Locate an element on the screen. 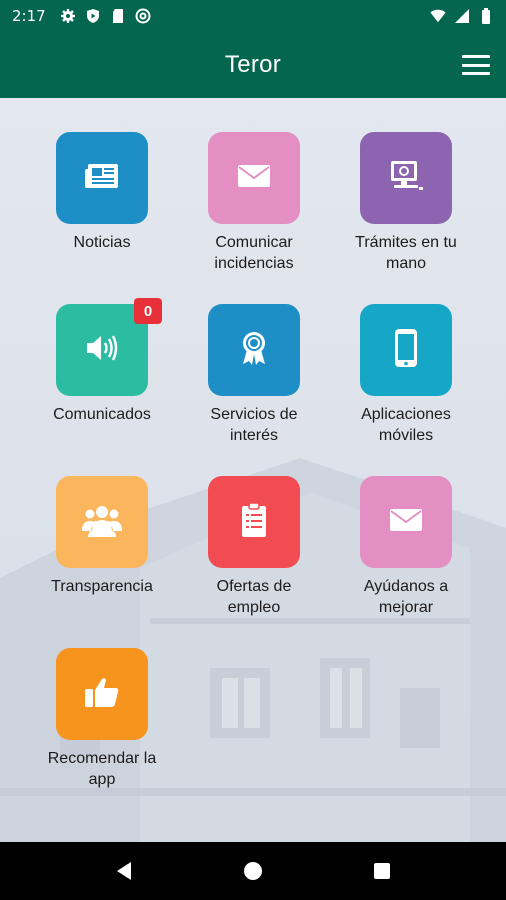 This screenshot has height=900, width=506. tile-label: Comunicados is located at coordinates (102, 414).